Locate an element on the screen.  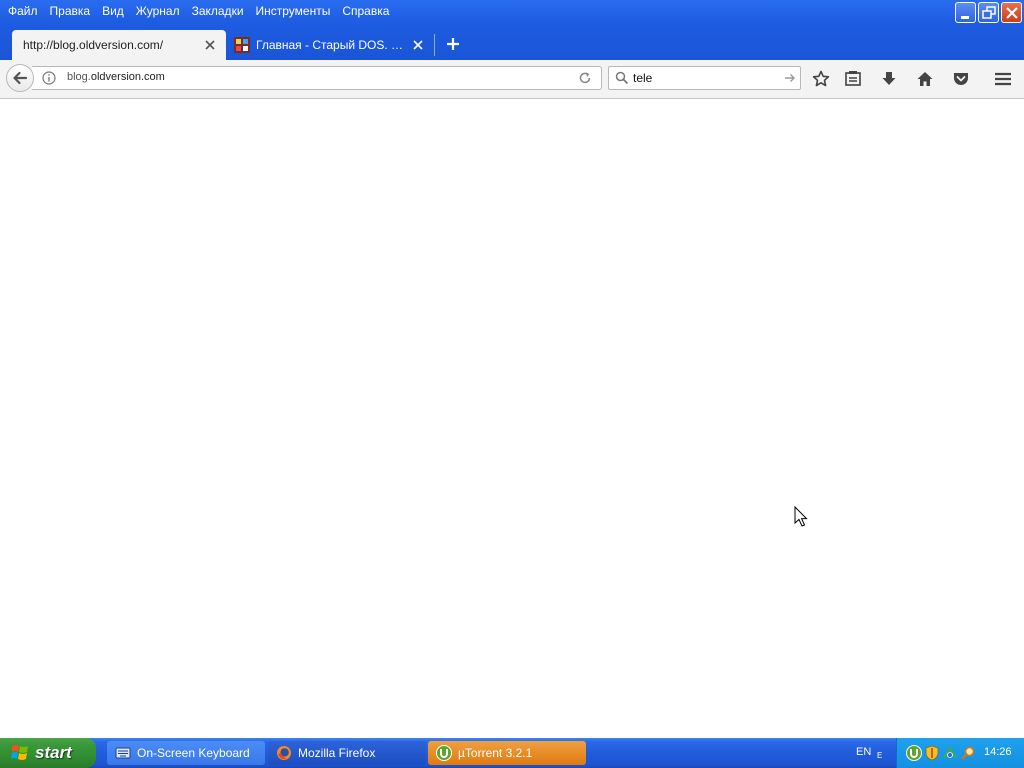
url-text: blog.oldversion.com is located at coordinates (116, 77).